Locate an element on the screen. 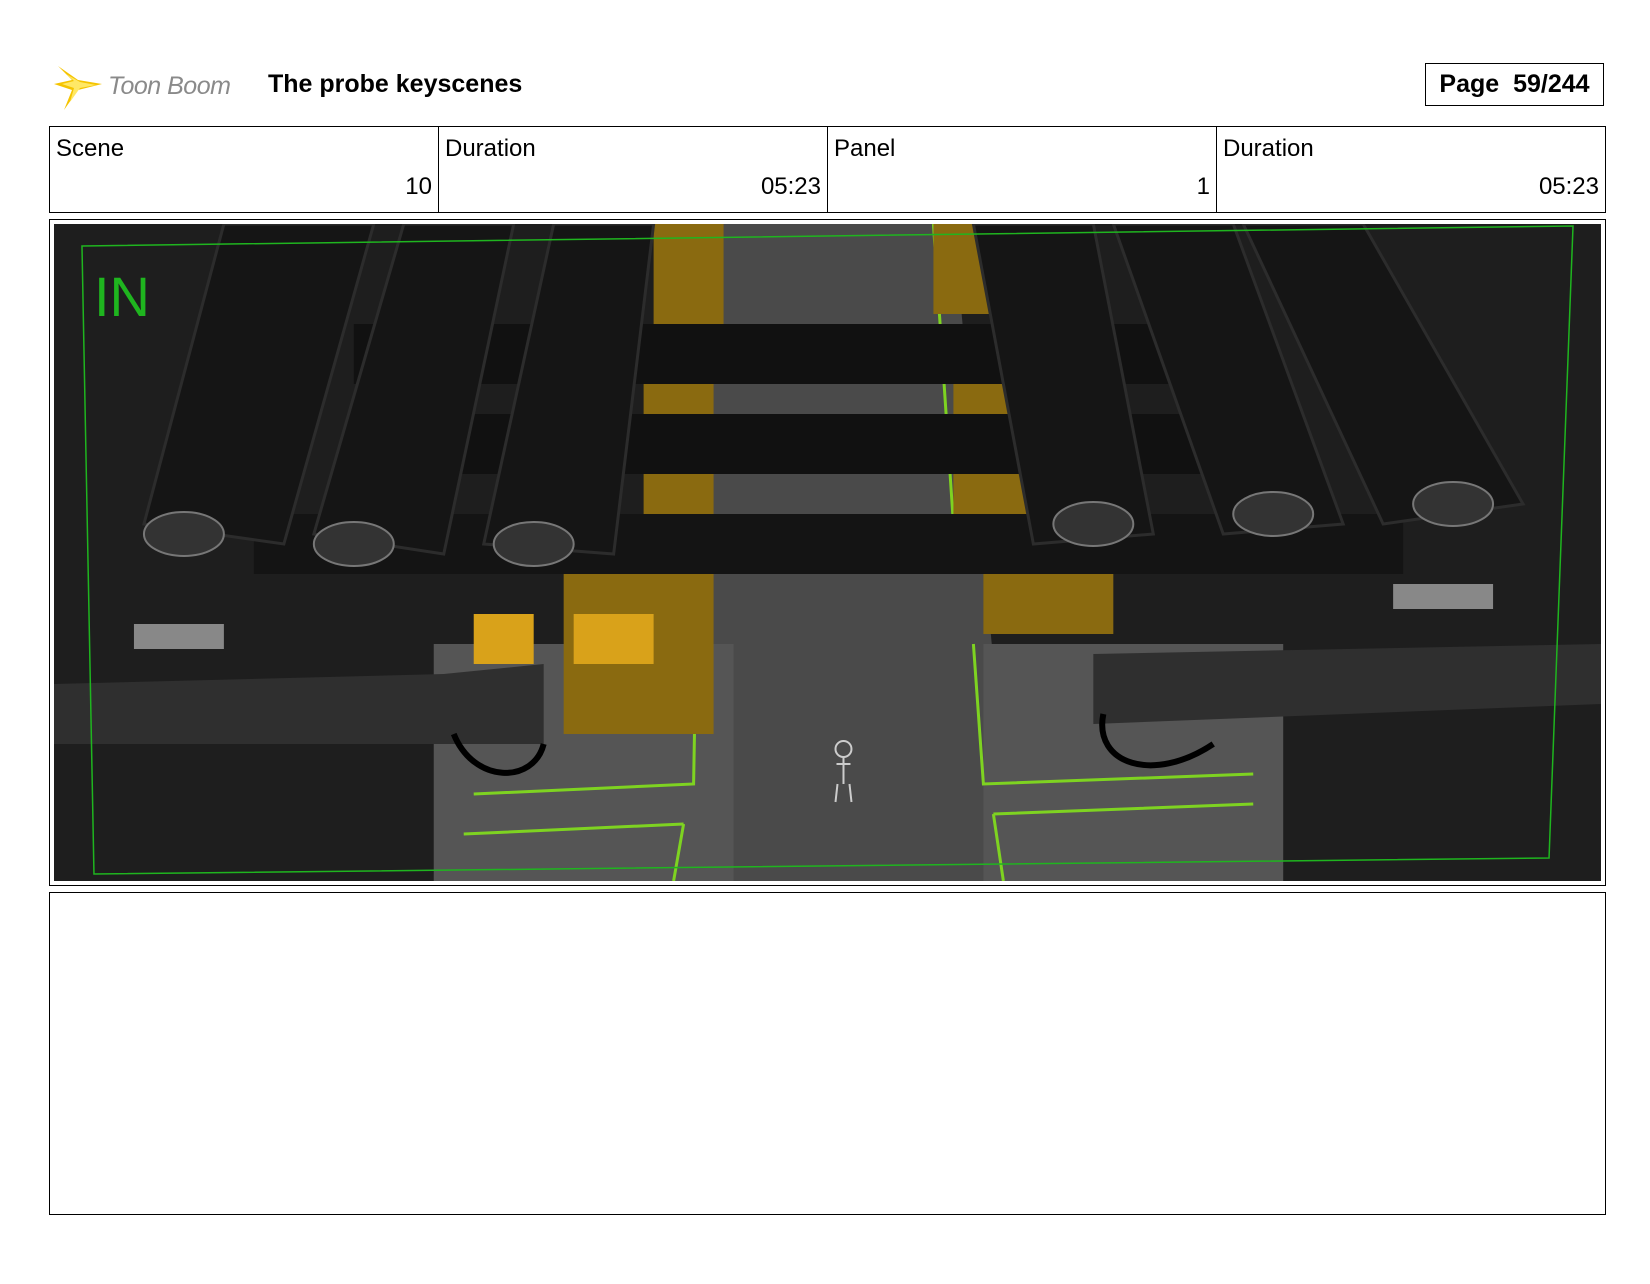  scene-duration-value: 05:23 is located at coordinates (790, 186).